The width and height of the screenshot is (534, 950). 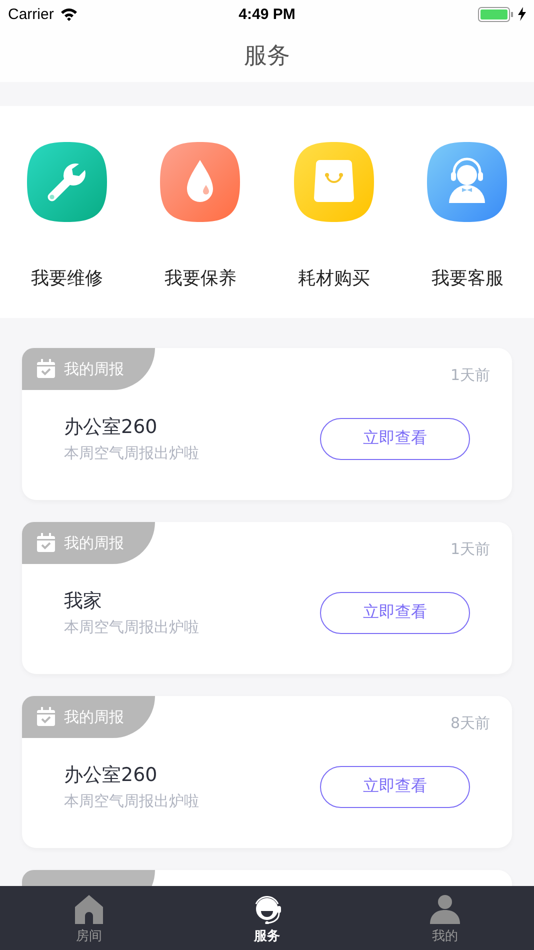 What do you see at coordinates (83, 601) in the screenshot?
I see `room-name: 我家` at bounding box center [83, 601].